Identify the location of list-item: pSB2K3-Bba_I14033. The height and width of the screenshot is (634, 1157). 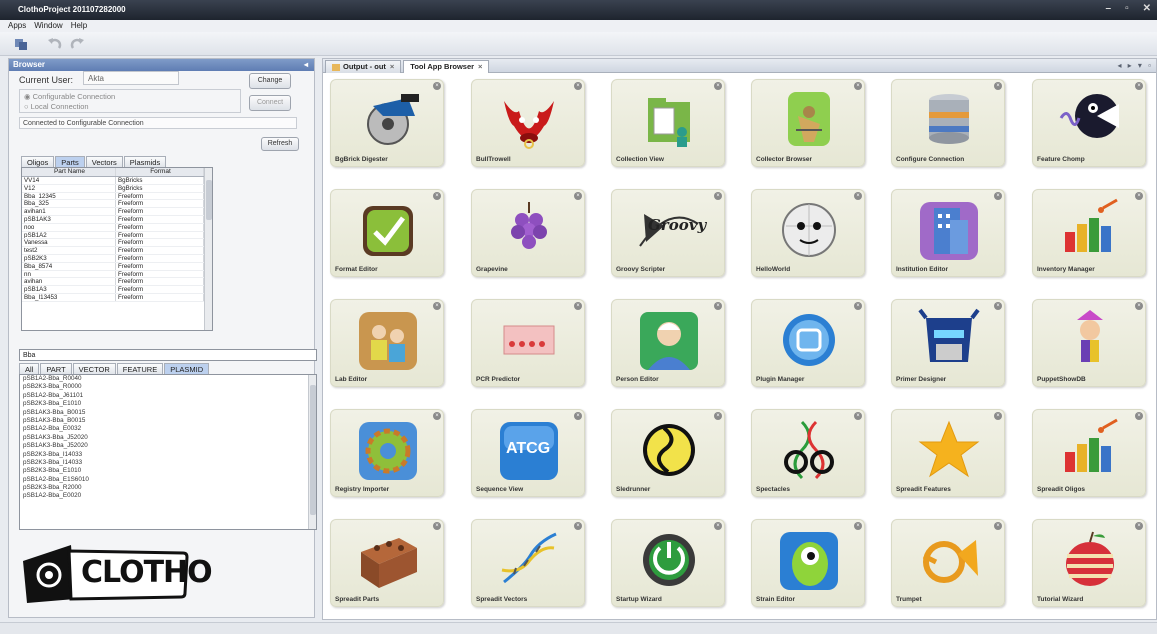
(168, 463).